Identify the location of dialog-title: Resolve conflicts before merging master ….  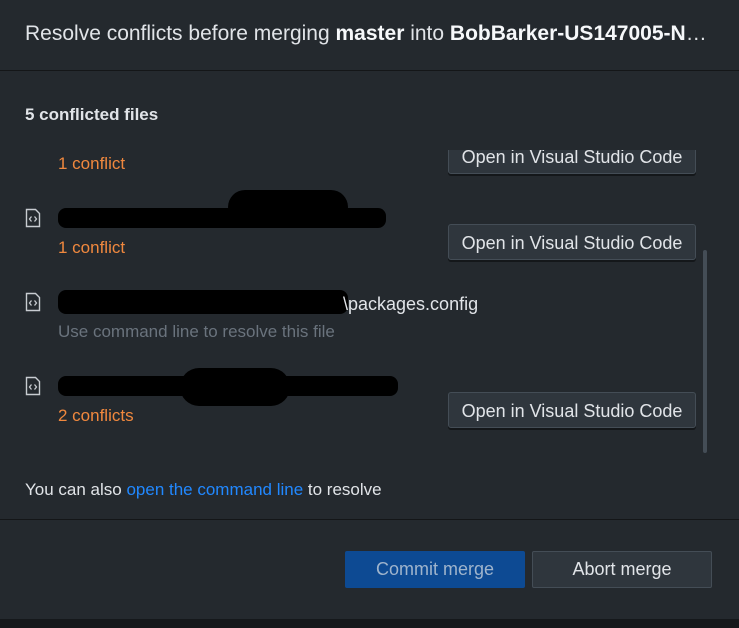
(370, 34).